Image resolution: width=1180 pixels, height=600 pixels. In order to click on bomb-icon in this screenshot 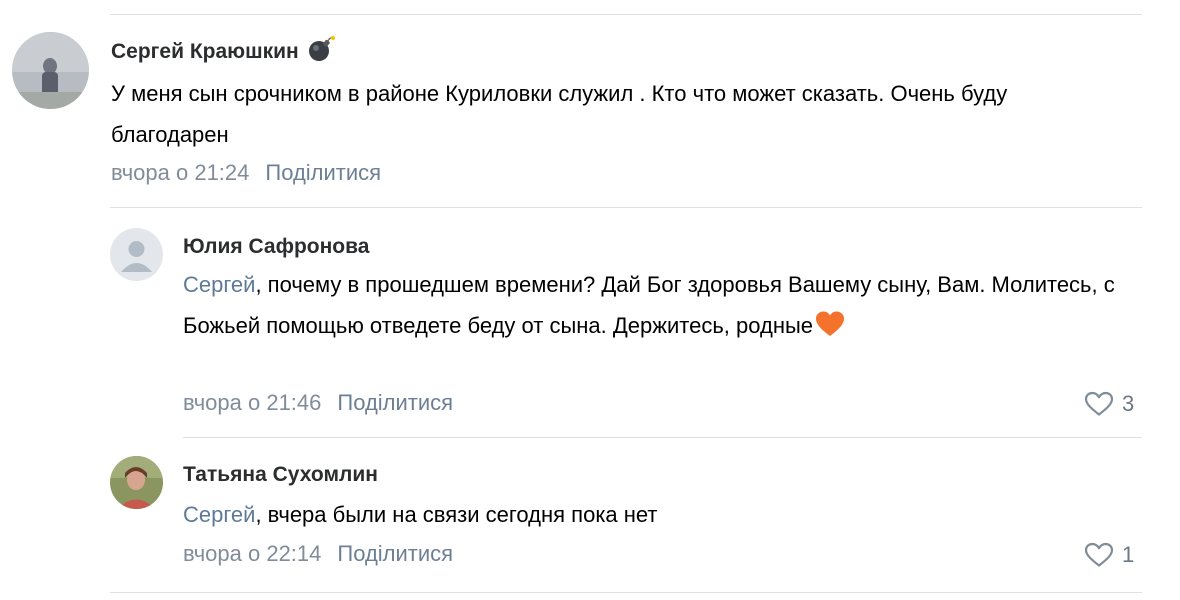, I will do `click(321, 52)`.